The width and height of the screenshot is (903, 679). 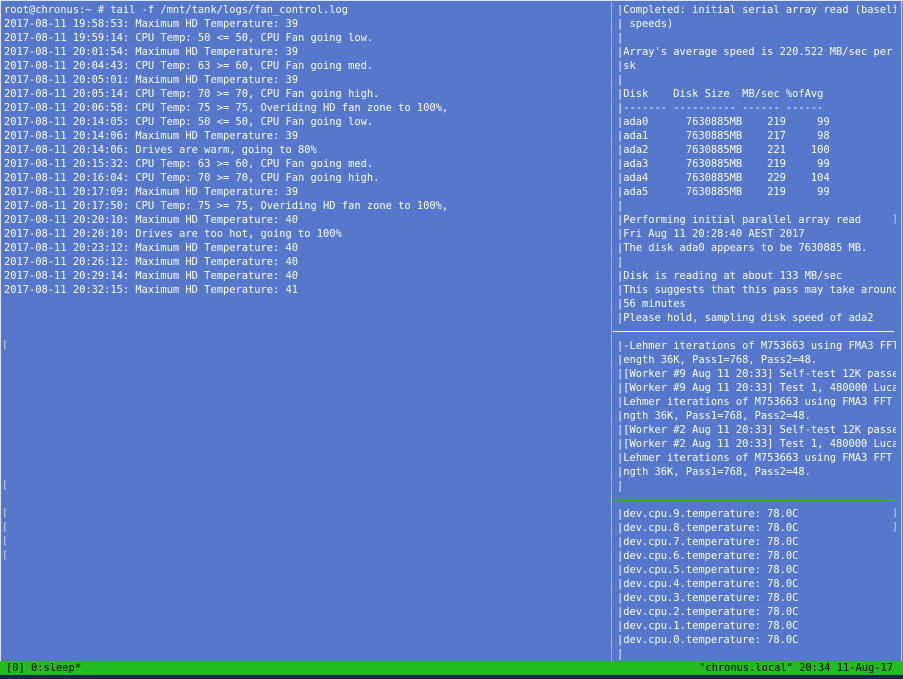 What do you see at coordinates (708, 598) in the screenshot?
I see `terminal-line: |dev.cpu.3.temperature: 78.0C` at bounding box center [708, 598].